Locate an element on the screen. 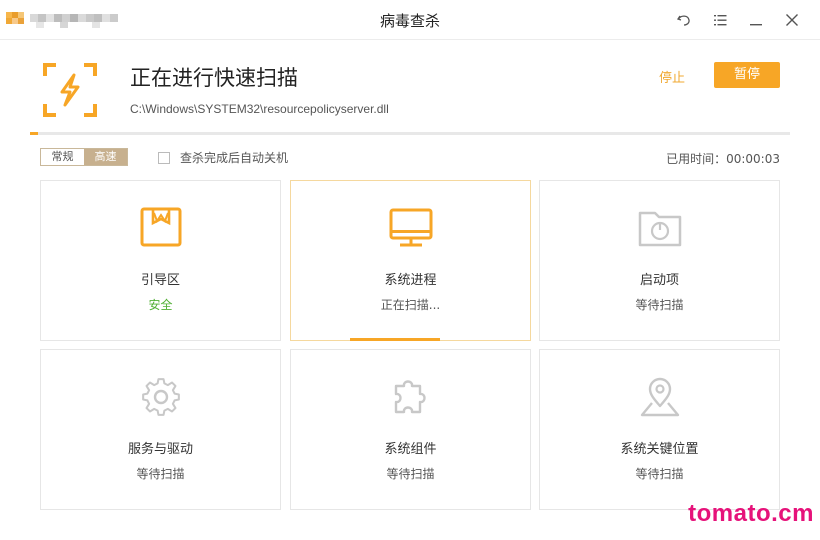 The height and width of the screenshot is (540, 820). scan-item-name: 系统进程 is located at coordinates (410, 280).